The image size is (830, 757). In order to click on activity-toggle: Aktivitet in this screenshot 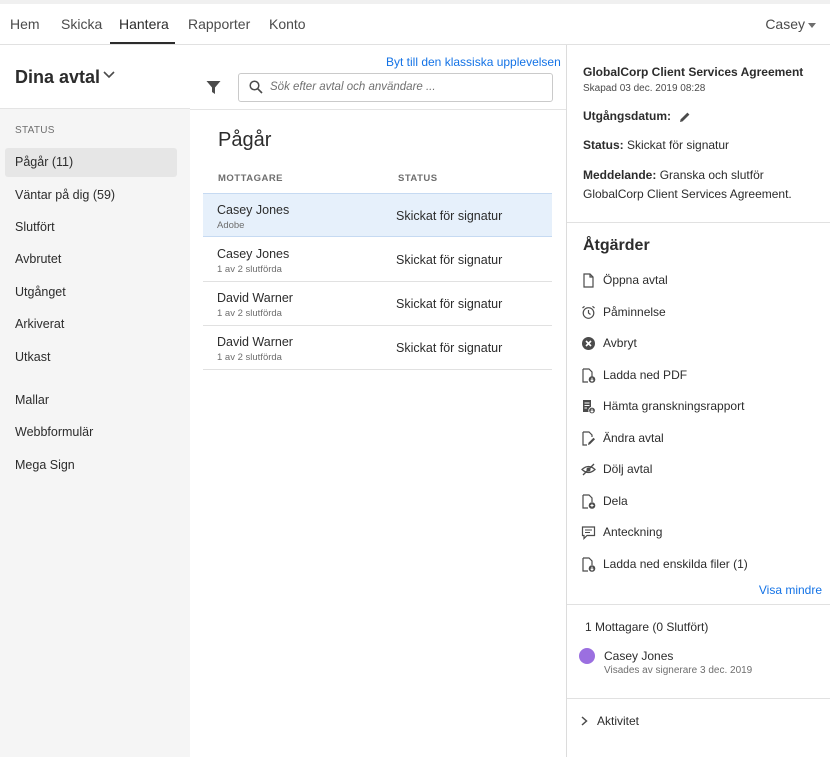, I will do `click(610, 721)`.